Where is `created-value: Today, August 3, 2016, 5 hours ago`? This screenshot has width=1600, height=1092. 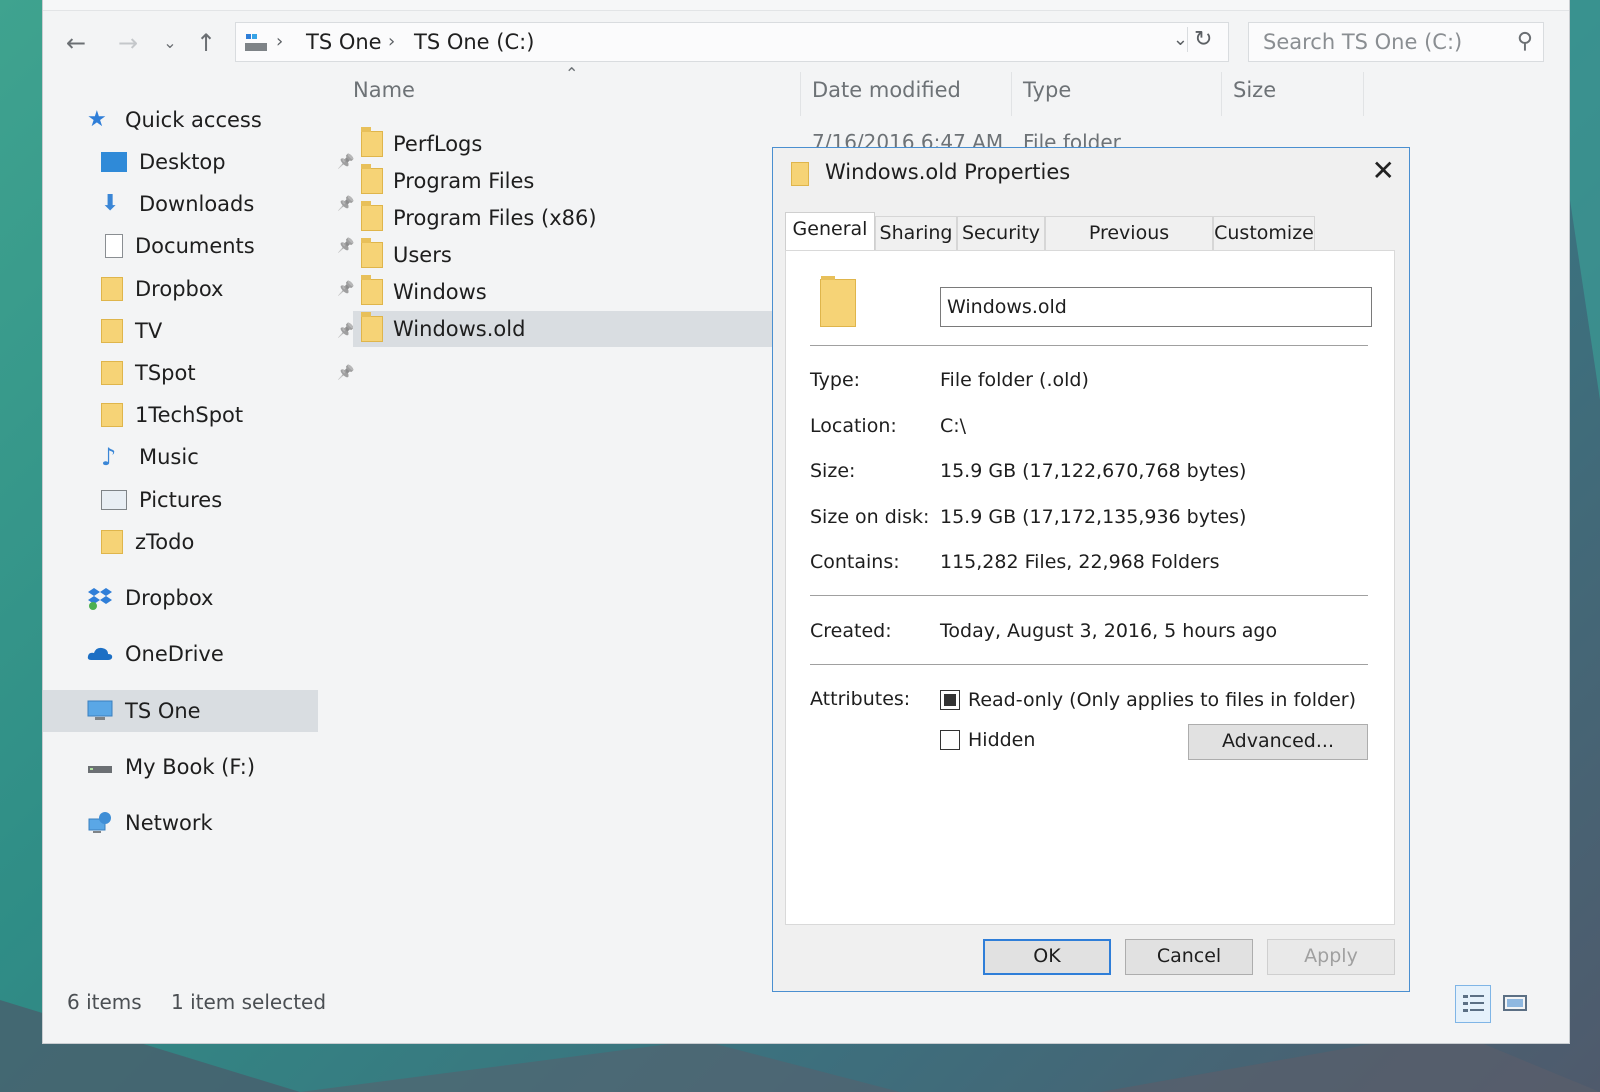 created-value: Today, August 3, 2016, 5 hours ago is located at coordinates (1109, 631).